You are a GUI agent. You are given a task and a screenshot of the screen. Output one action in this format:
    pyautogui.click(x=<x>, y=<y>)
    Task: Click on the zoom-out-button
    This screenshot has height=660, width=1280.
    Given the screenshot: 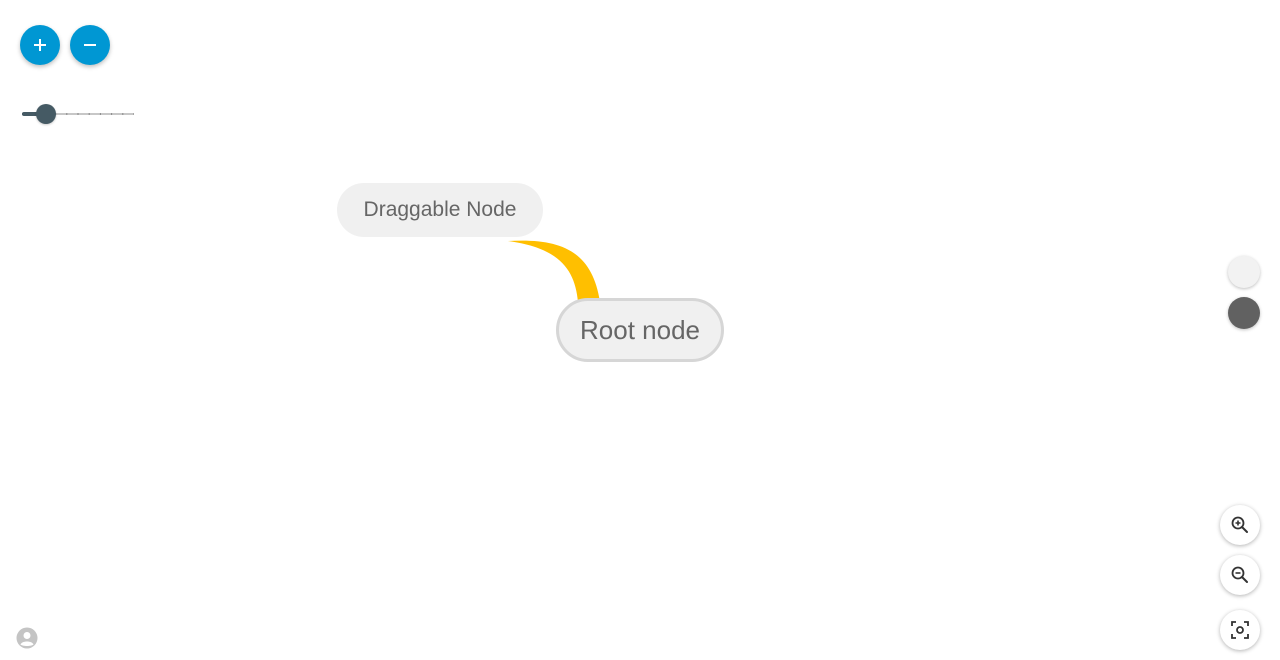 What is the action you would take?
    pyautogui.click(x=1240, y=575)
    